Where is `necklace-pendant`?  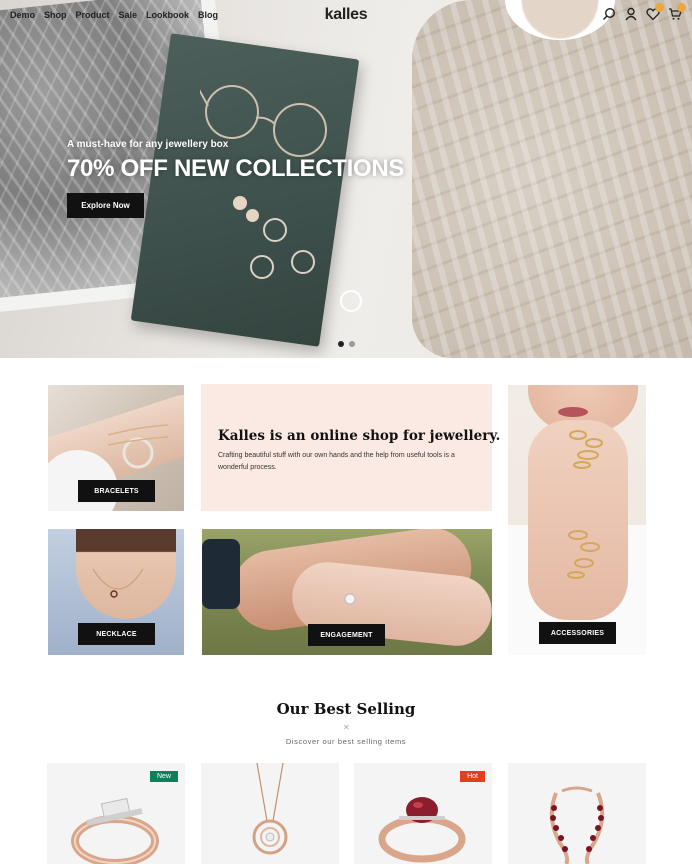 necklace-pendant is located at coordinates (118, 583).